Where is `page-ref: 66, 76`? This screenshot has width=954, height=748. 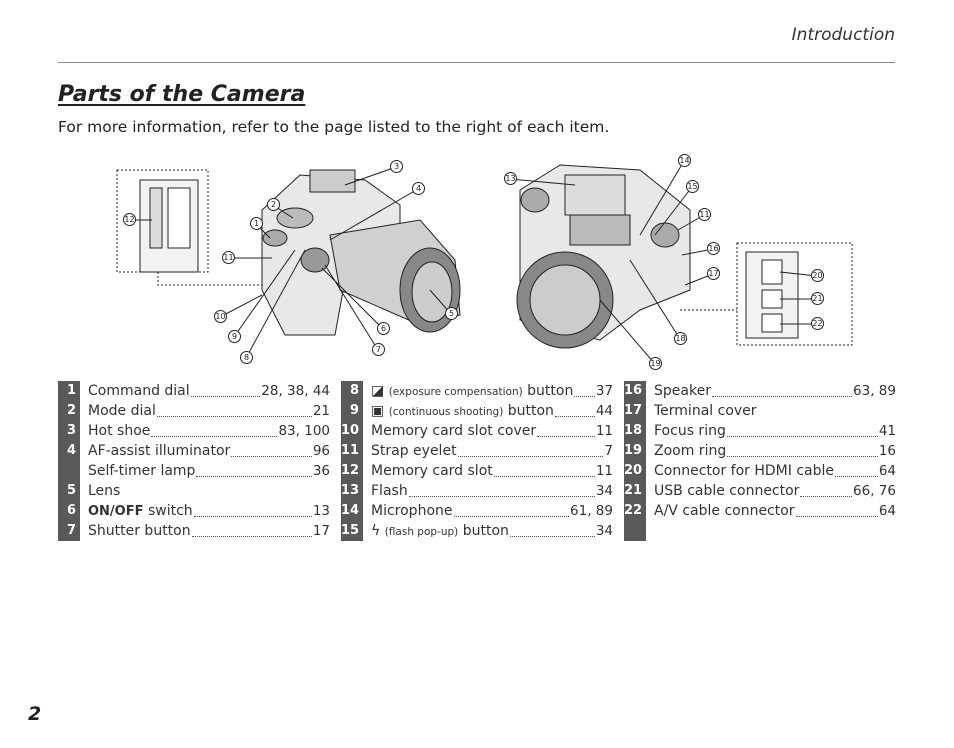
page-ref: 66, 76 is located at coordinates (874, 491).